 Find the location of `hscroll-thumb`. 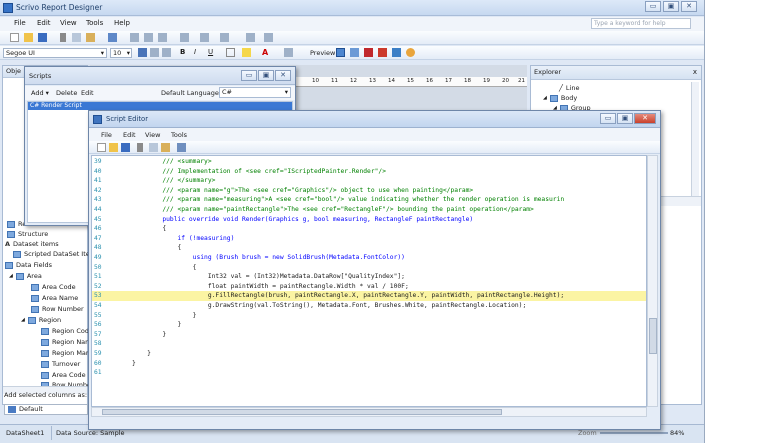

hscroll-thumb is located at coordinates (302, 412).